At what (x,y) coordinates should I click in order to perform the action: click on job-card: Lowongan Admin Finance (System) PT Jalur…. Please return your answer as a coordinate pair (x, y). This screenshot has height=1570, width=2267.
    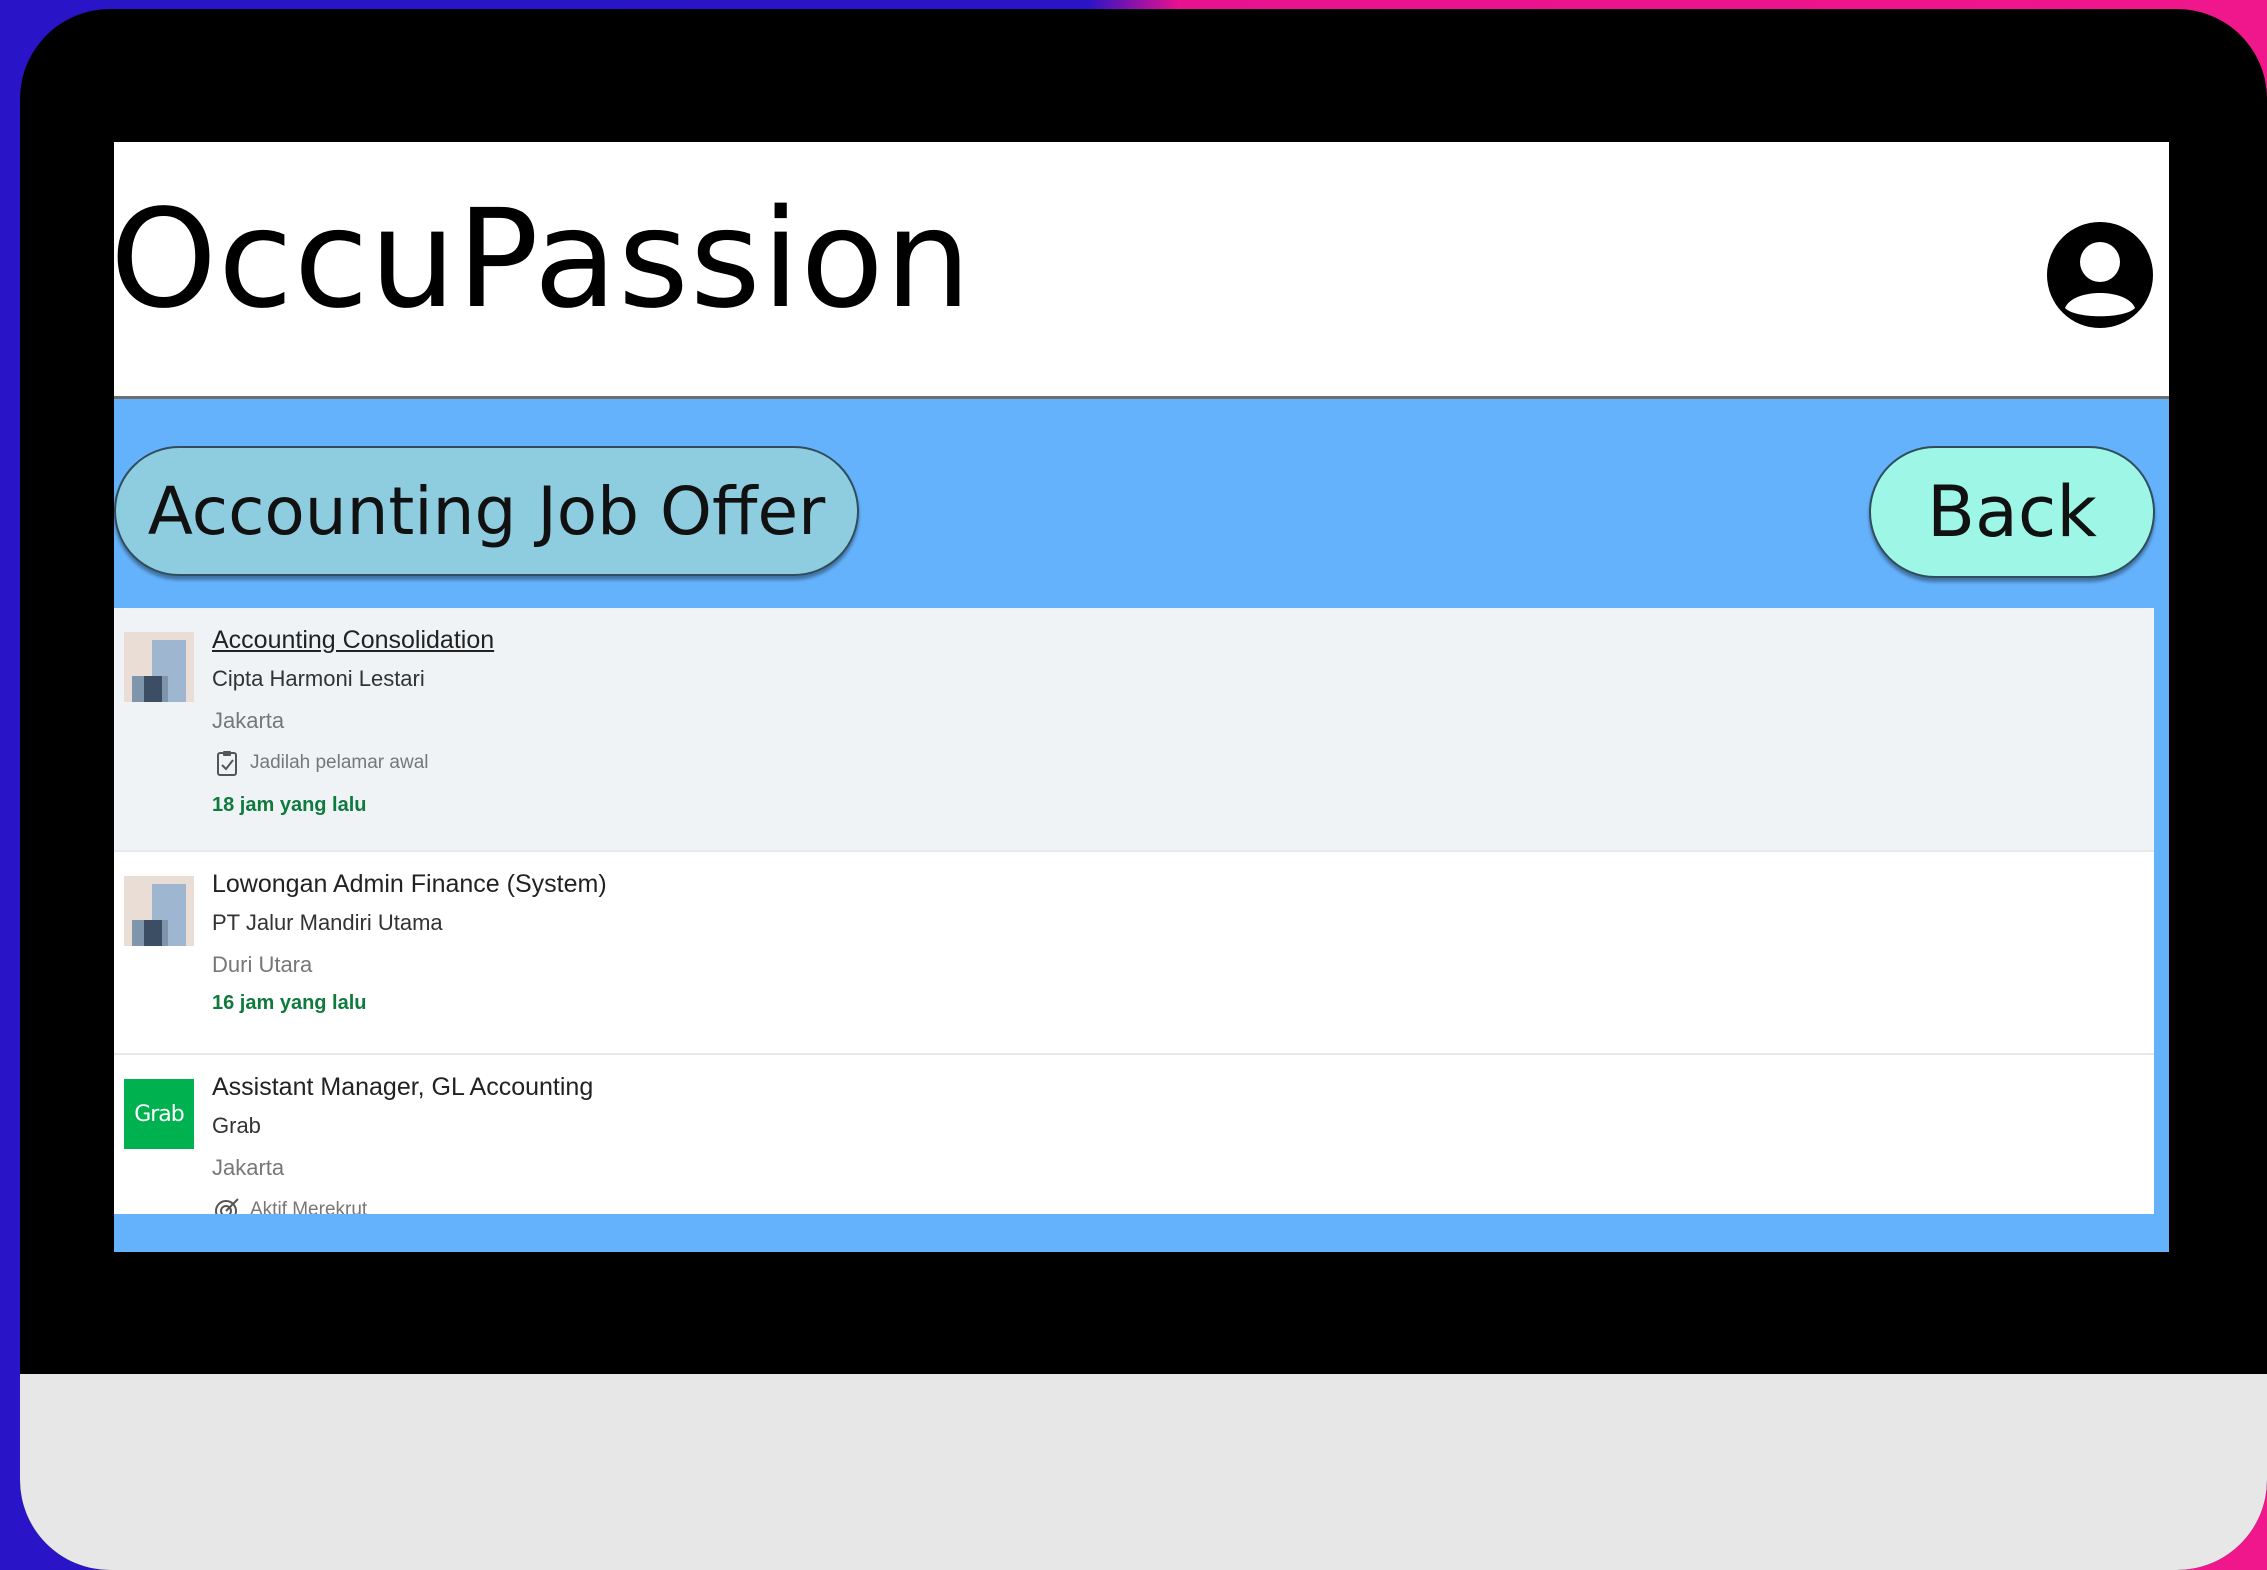
    Looking at the image, I should click on (1134, 953).